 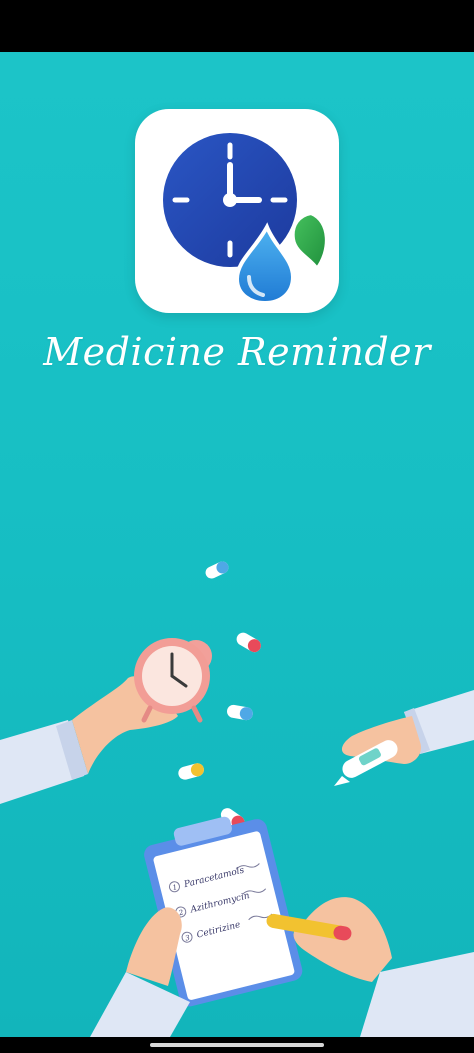 I want to click on left-arm-with-alarm-clock, so click(x=106, y=721).